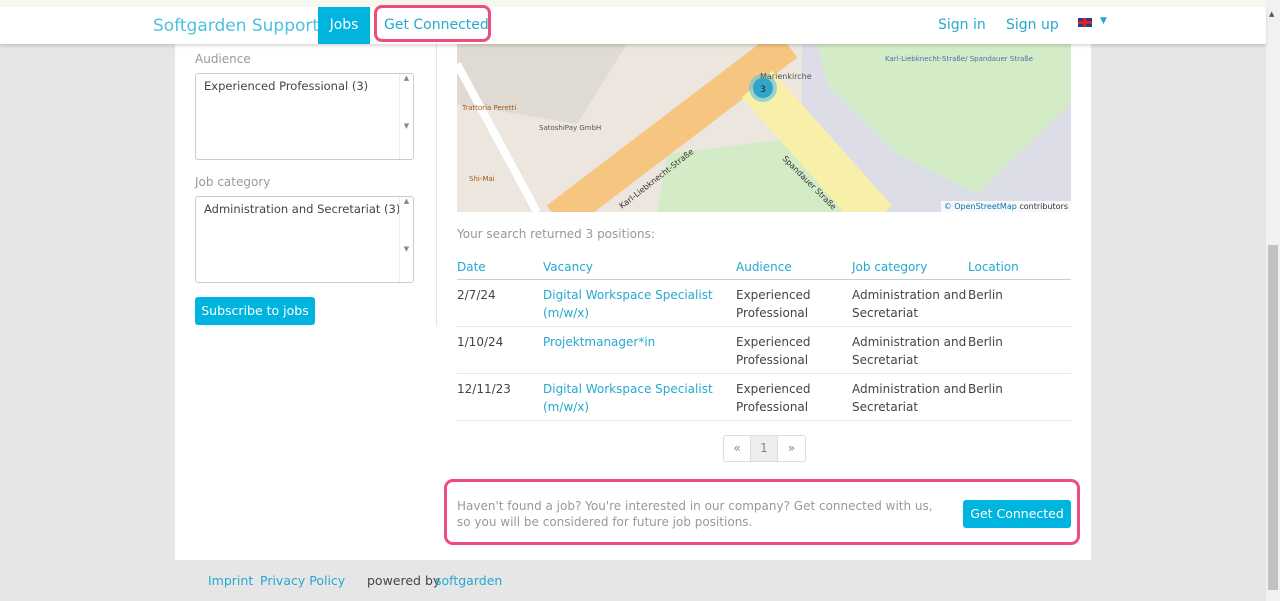 This screenshot has width=1280, height=601. Describe the element at coordinates (488, 108) in the screenshot. I see `svg-text: Trattoria Peretti` at that location.